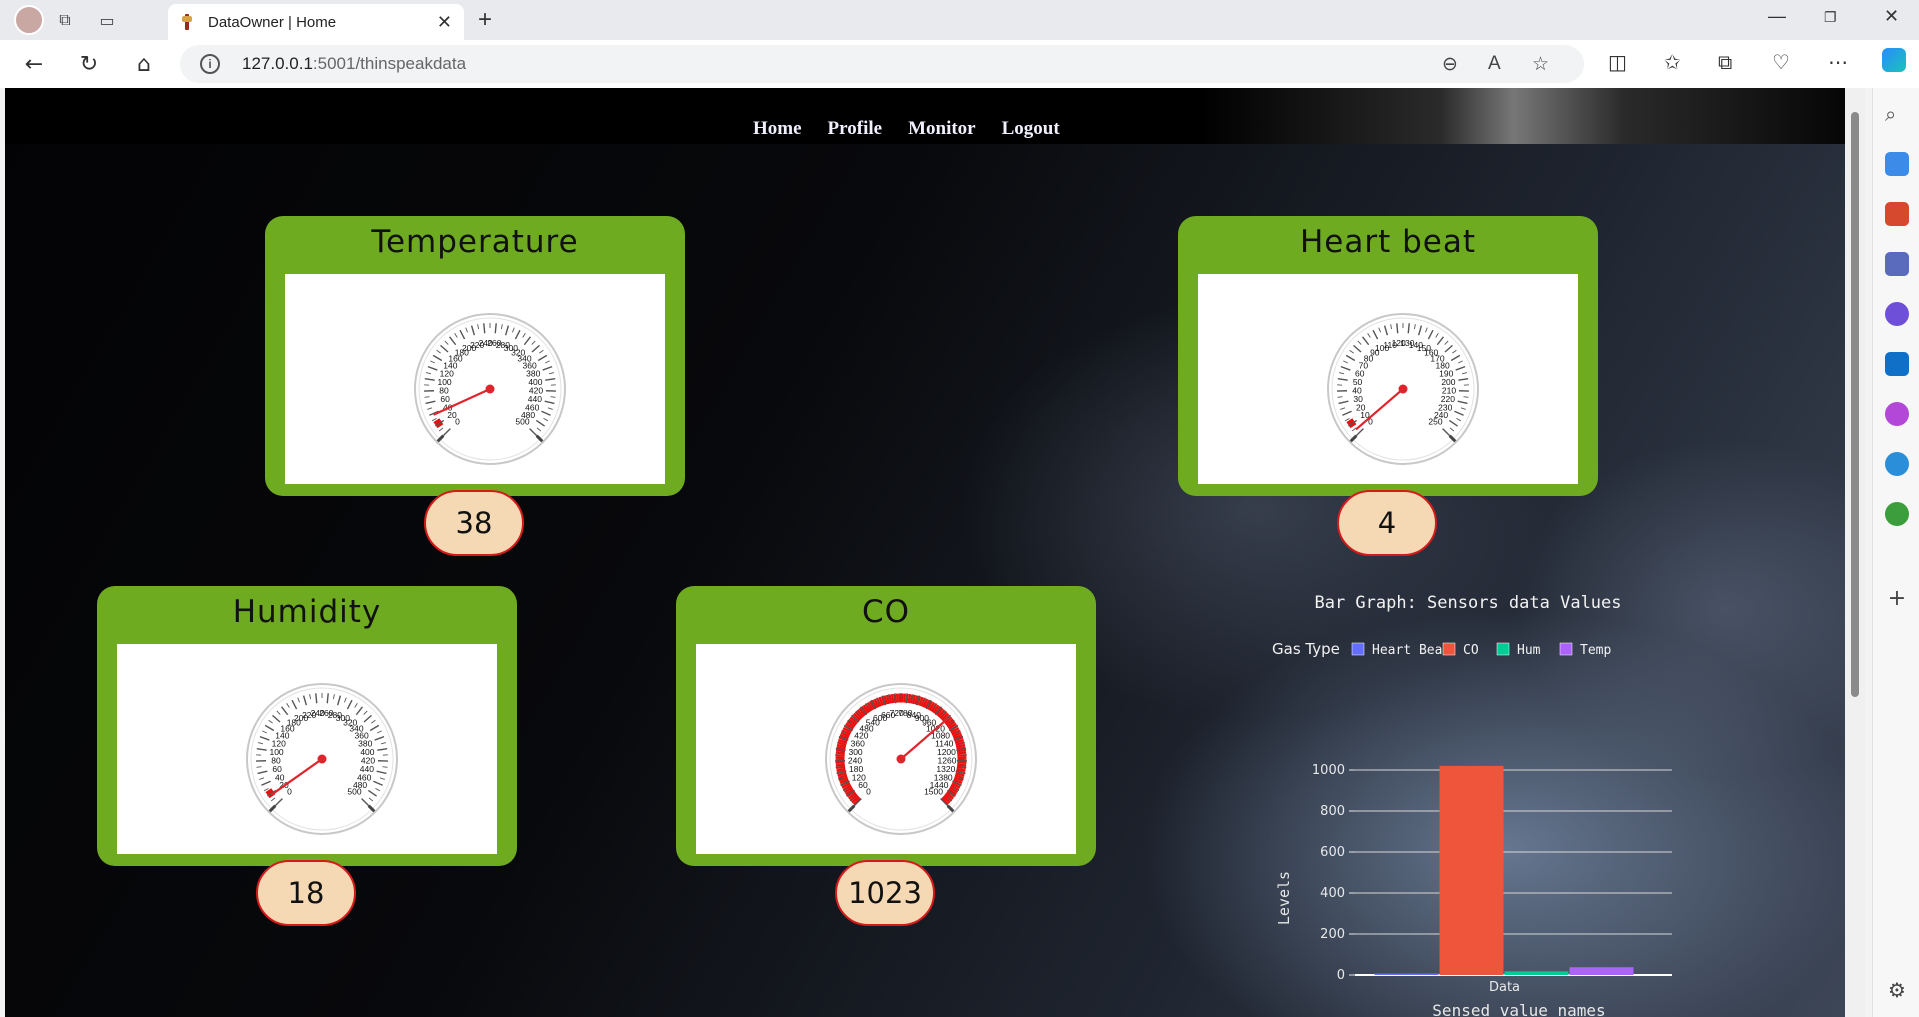 This screenshot has height=1017, width=1919. What do you see at coordinates (777, 129) in the screenshot?
I see `nav-home-link: Home` at bounding box center [777, 129].